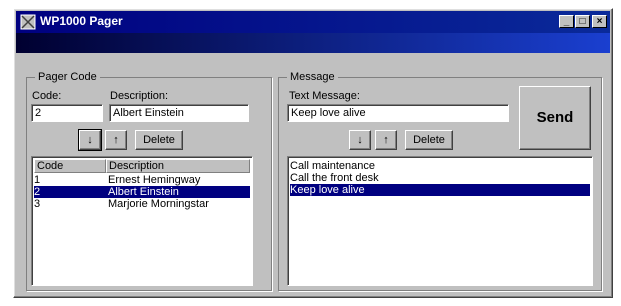  I want to click on message-move-down-button: ↓, so click(360, 140).